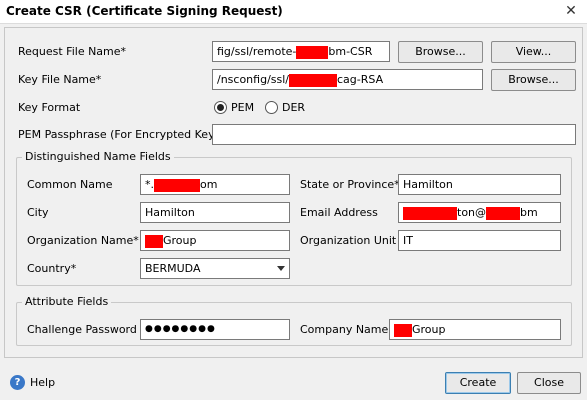  I want to click on company-name-value-end: Group, so click(429, 329).